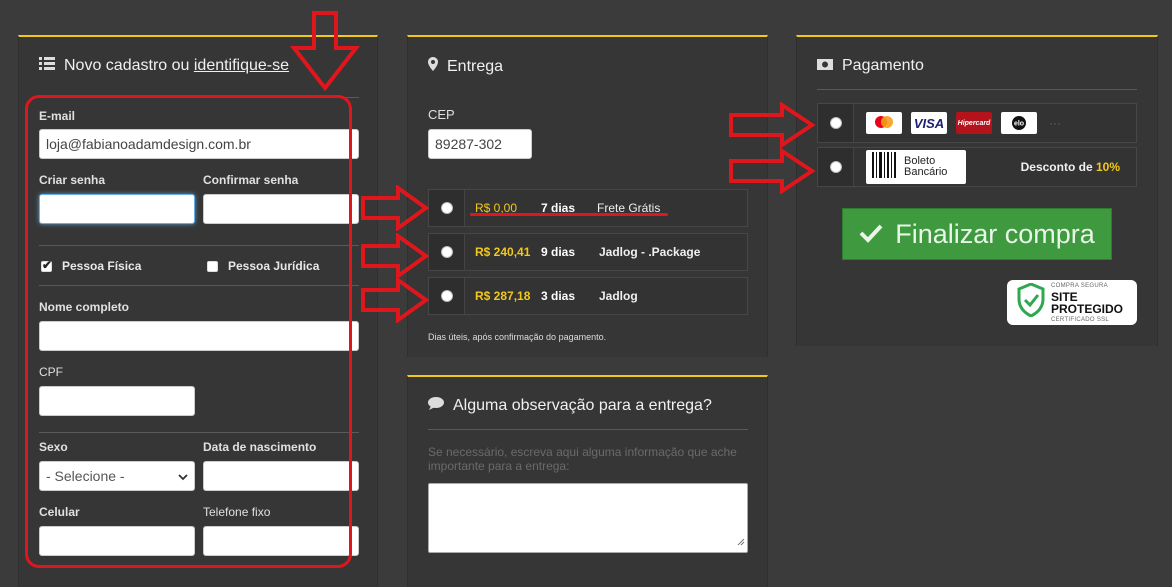 The height and width of the screenshot is (587, 1172). Describe the element at coordinates (588, 208) in the screenshot. I see `shipping-option: R$ 0,00 7 dias Frete Grátis` at that location.